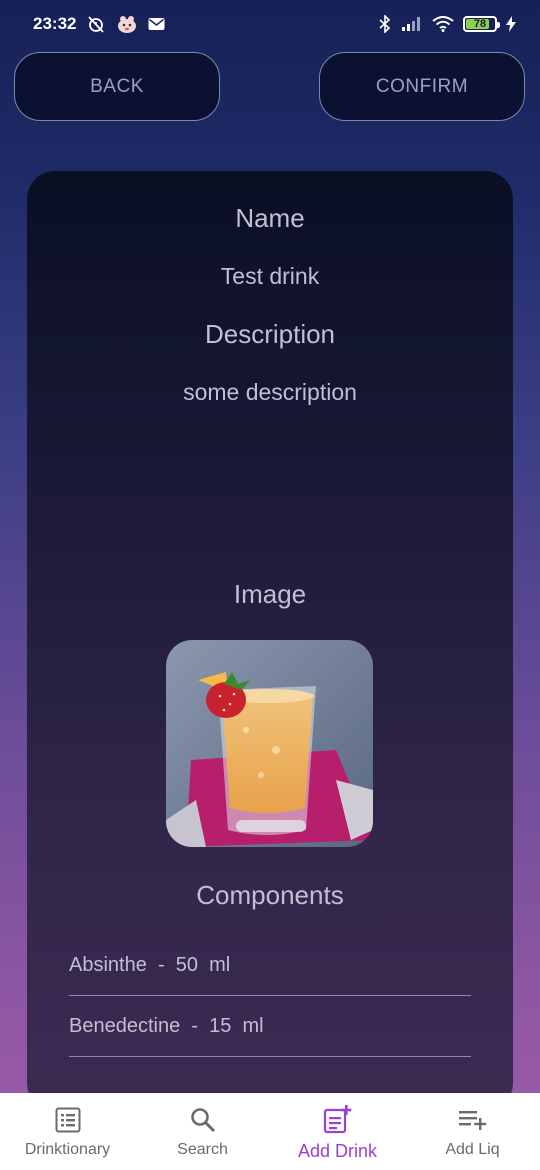 The image size is (540, 1170). I want to click on mail-icon, so click(156, 24).